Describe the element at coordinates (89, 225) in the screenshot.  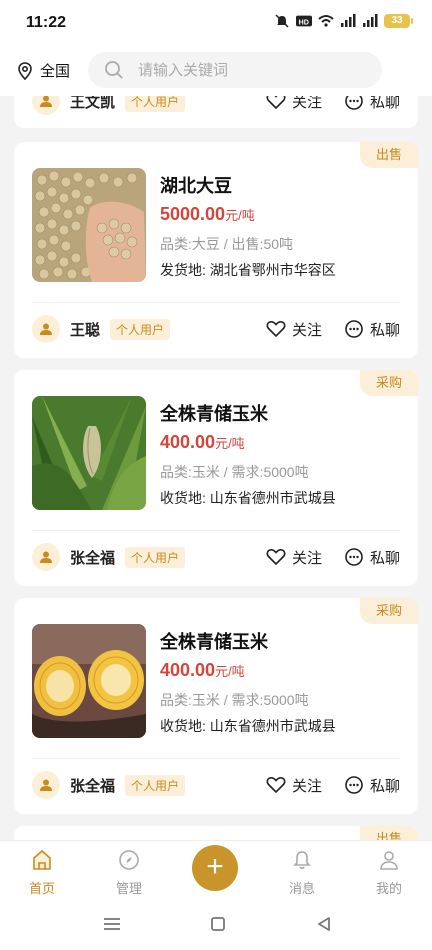
I see `product-image-soybeans` at that location.